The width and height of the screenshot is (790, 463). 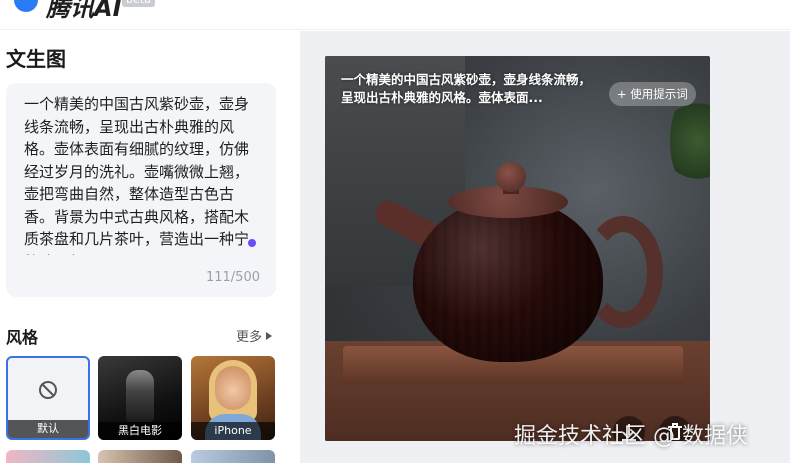 I want to click on page-title: 文生图, so click(x=36, y=59).